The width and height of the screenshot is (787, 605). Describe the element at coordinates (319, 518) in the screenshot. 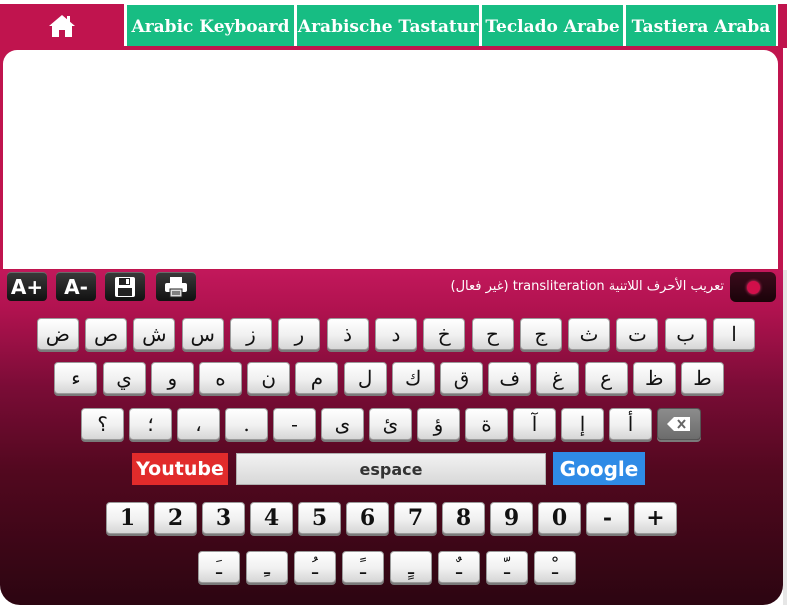

I see `key-num-5: 5` at that location.